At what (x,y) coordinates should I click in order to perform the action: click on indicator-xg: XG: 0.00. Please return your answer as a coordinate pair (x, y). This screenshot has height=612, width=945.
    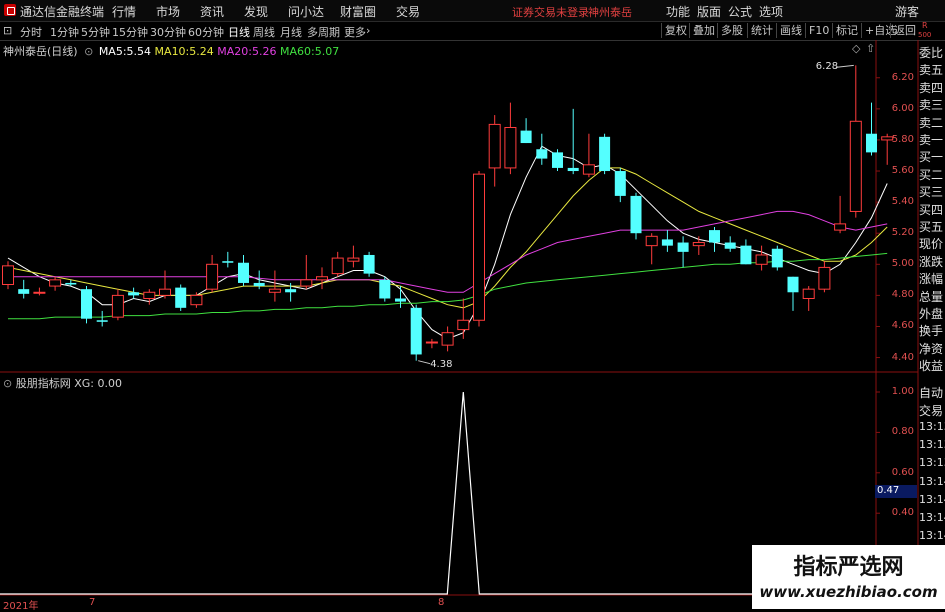
    Looking at the image, I should click on (98, 383).